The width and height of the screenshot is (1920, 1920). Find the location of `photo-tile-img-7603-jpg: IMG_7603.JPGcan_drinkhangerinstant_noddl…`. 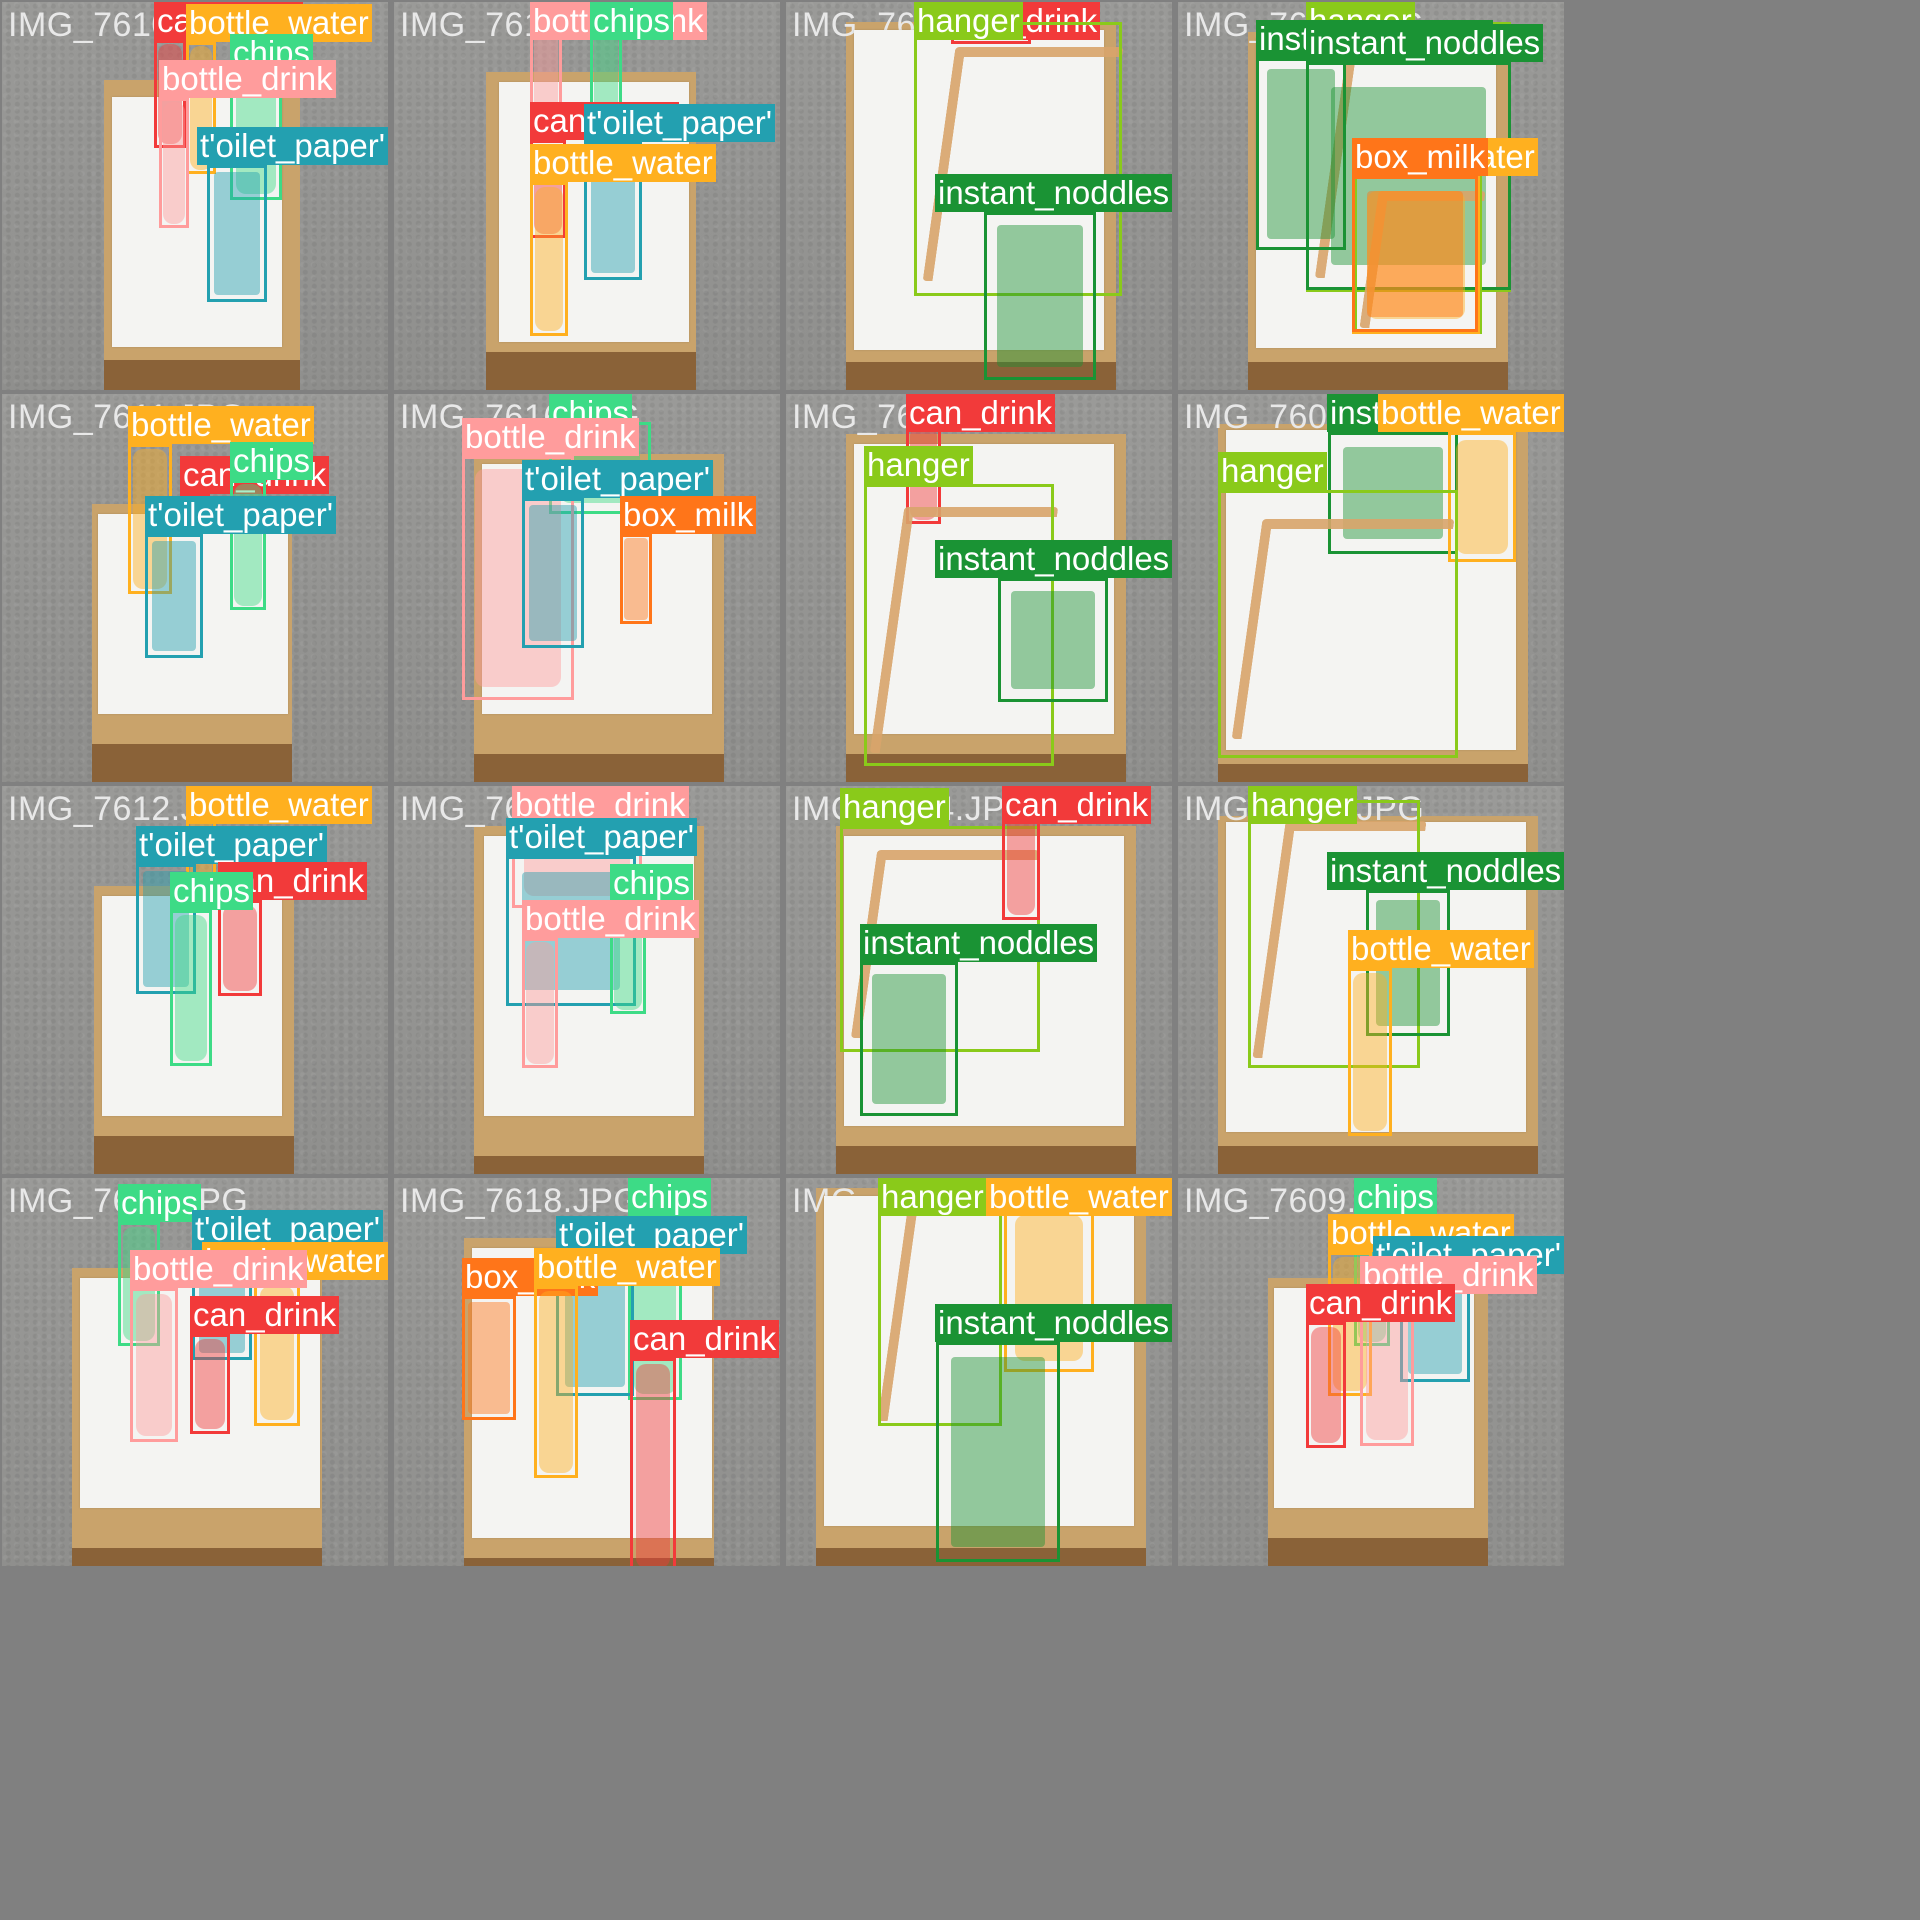

photo-tile-img-7603-jpg: IMG_7603.JPGcan_drinkhangerinstant_noddl… is located at coordinates (979, 588).